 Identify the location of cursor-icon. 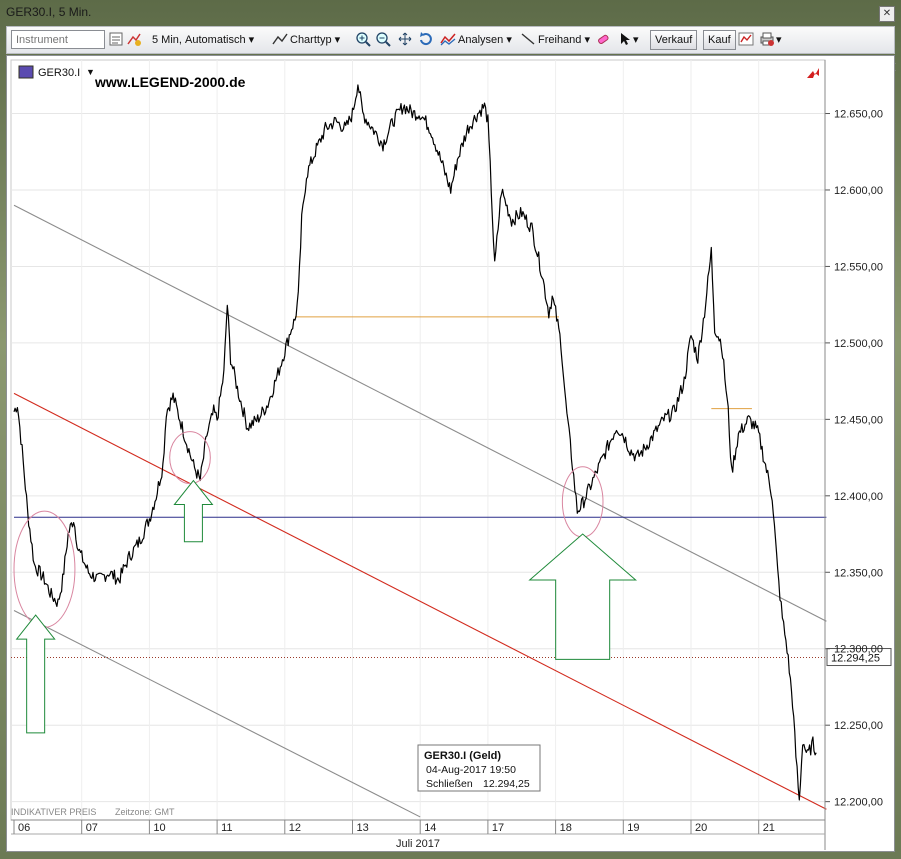
(625, 39).